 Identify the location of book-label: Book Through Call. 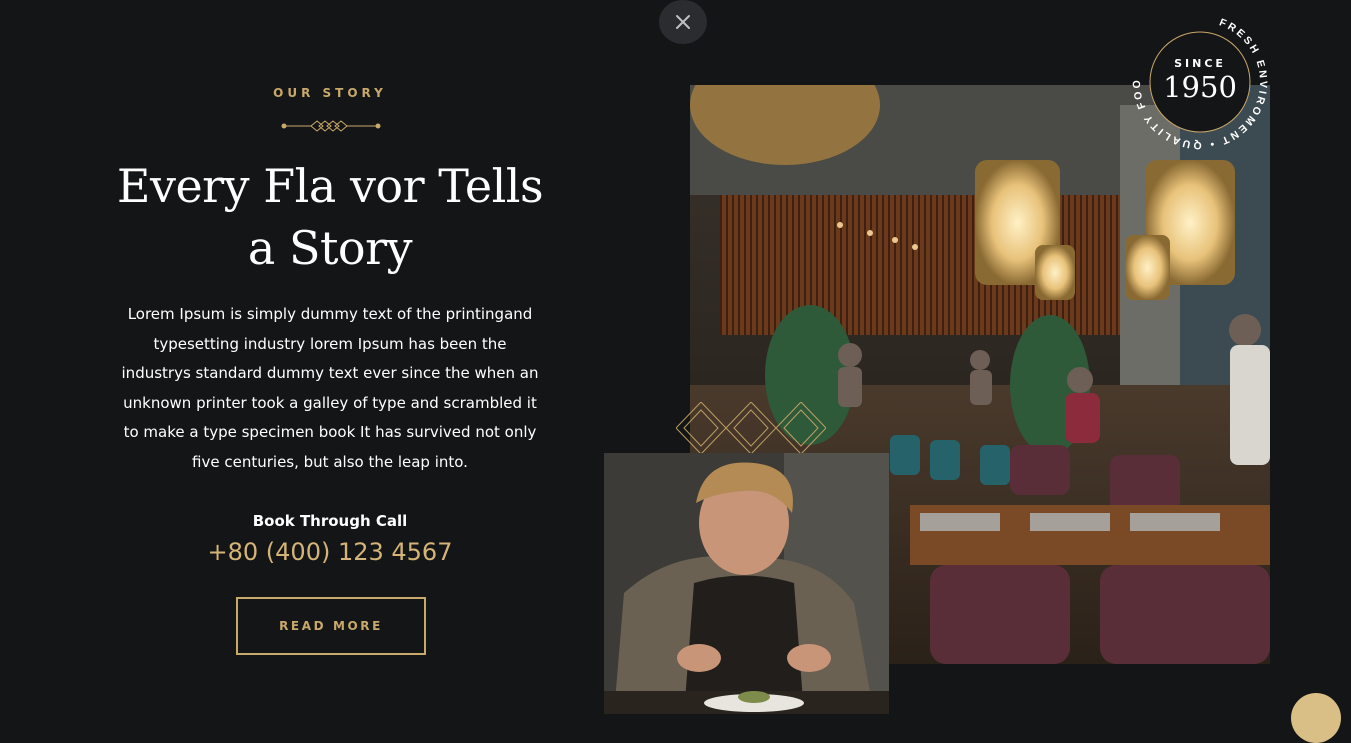
(330, 521).